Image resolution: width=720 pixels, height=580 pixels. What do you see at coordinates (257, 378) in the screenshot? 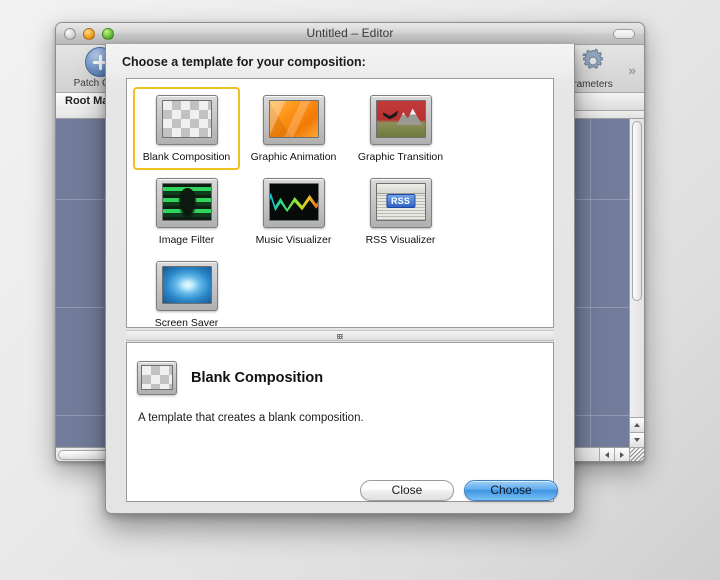
I see `detail-title: Blank Composition` at bounding box center [257, 378].